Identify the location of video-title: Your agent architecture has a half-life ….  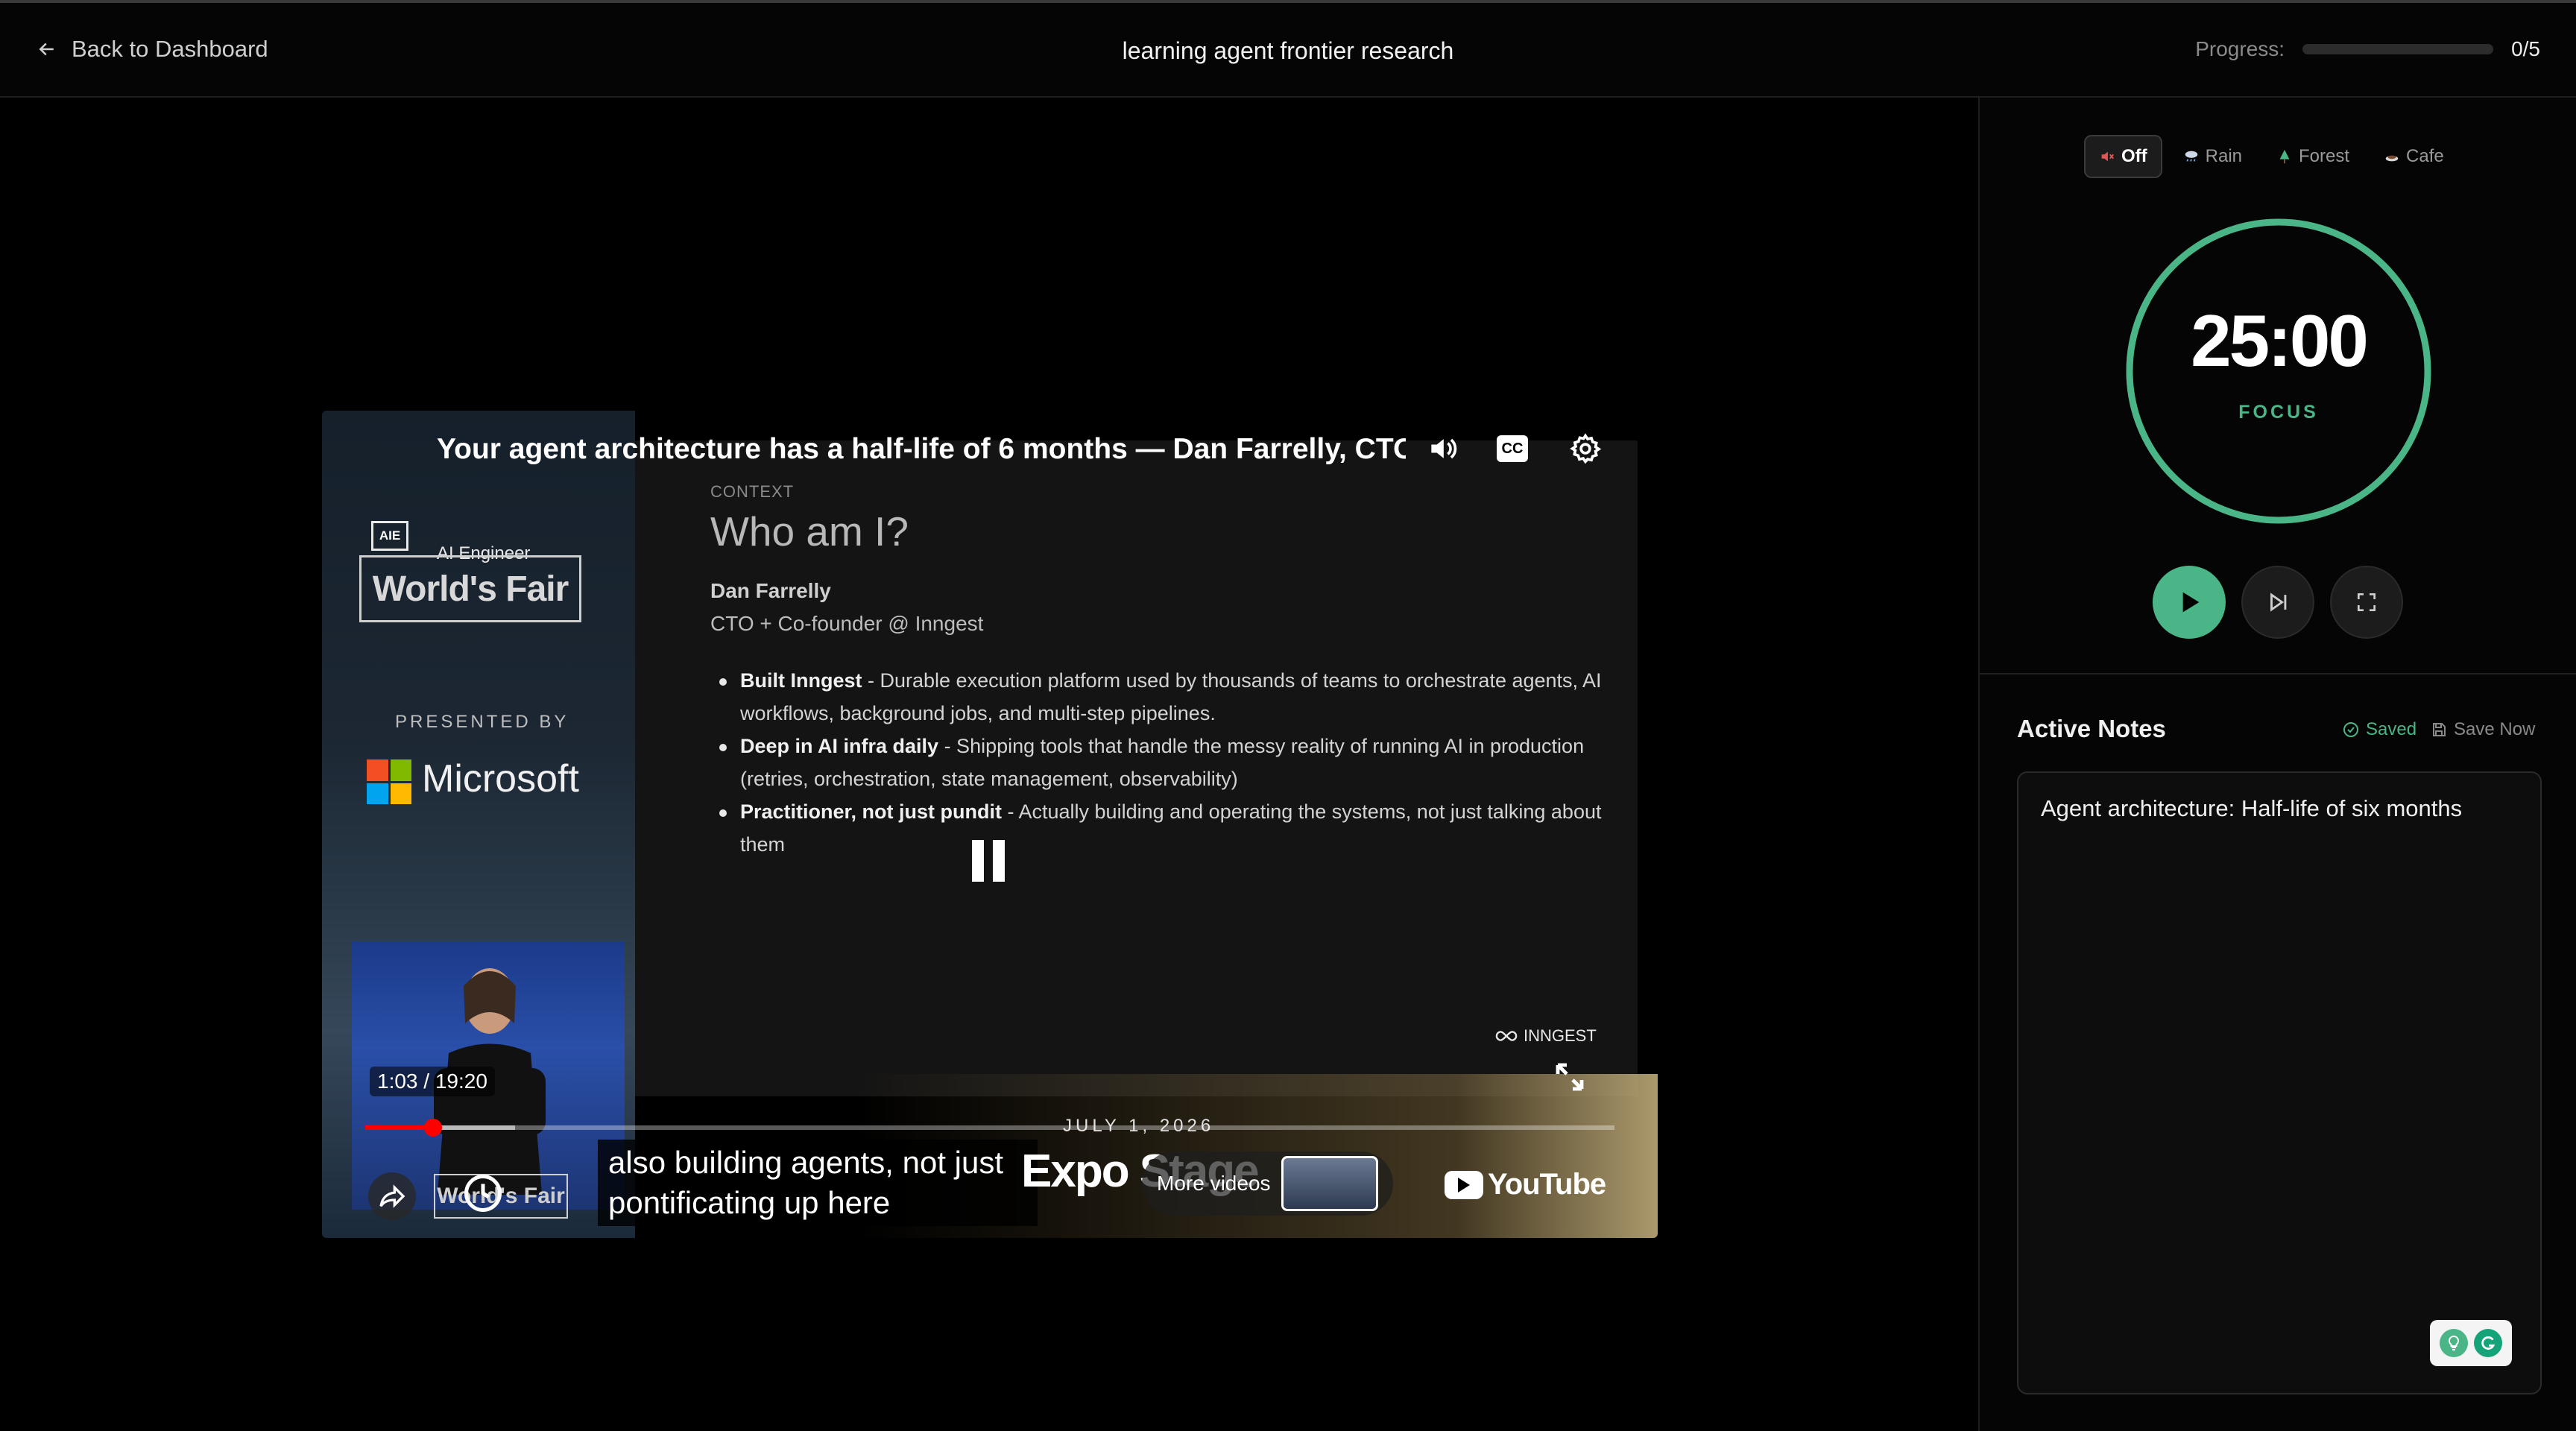
(921, 450).